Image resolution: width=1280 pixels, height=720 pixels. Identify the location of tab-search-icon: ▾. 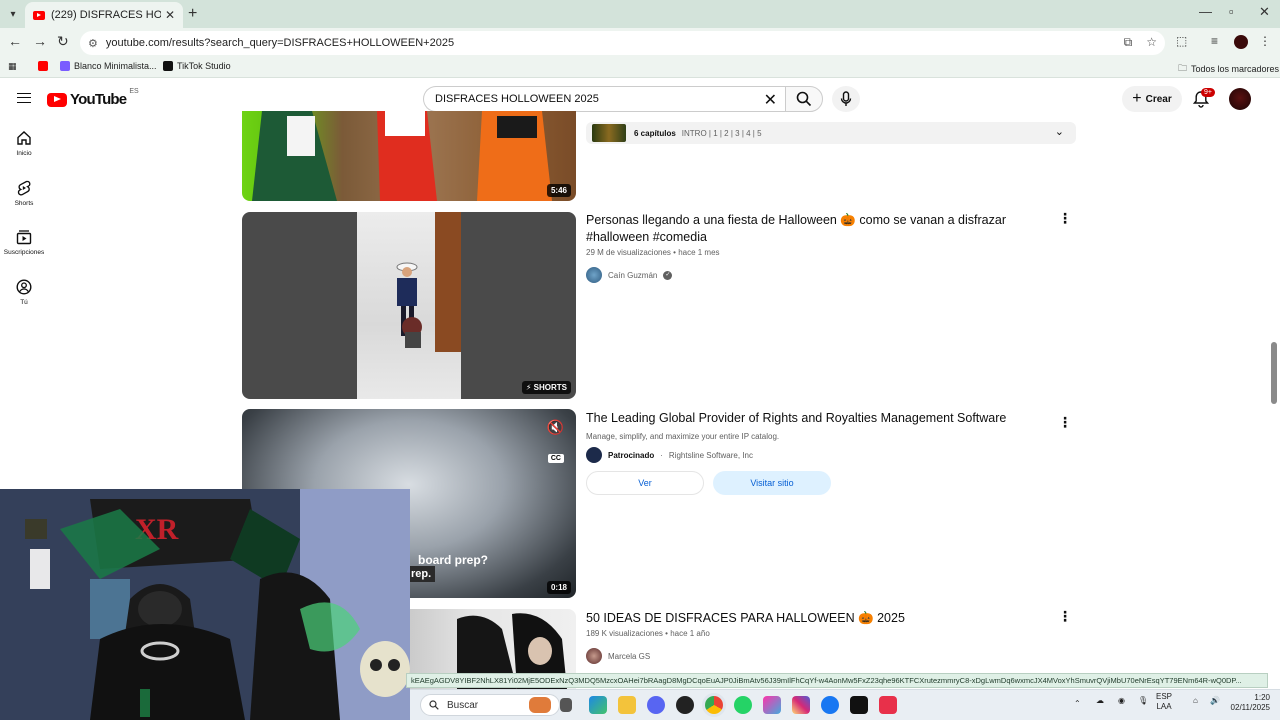
(13, 14).